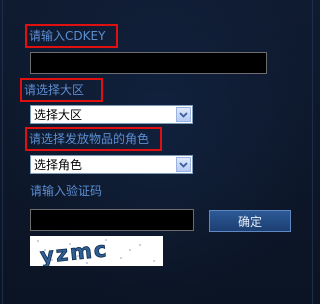  I want to click on captcha-image: yzmc, so click(96, 252).